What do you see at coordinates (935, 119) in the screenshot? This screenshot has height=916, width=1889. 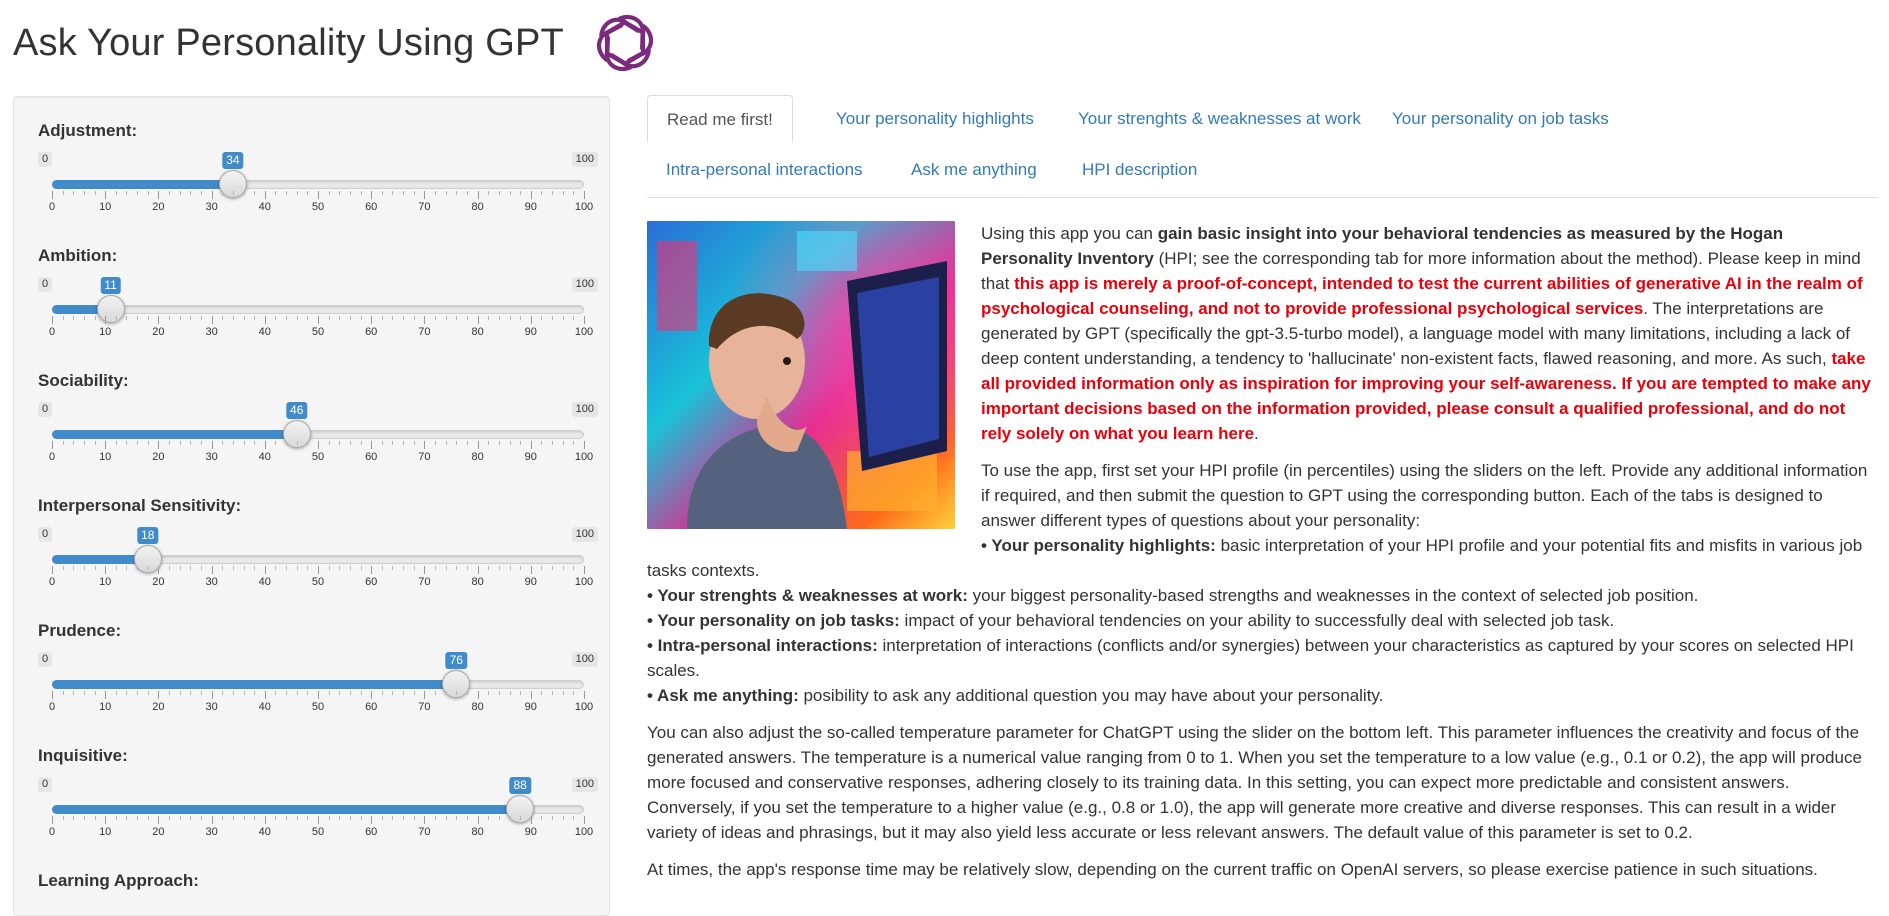 I see `tab-personality-highlights: Your personality highlights` at bounding box center [935, 119].